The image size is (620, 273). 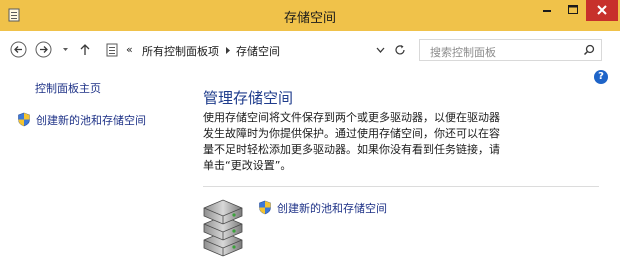 What do you see at coordinates (589, 50) in the screenshot?
I see `search-icon` at bounding box center [589, 50].